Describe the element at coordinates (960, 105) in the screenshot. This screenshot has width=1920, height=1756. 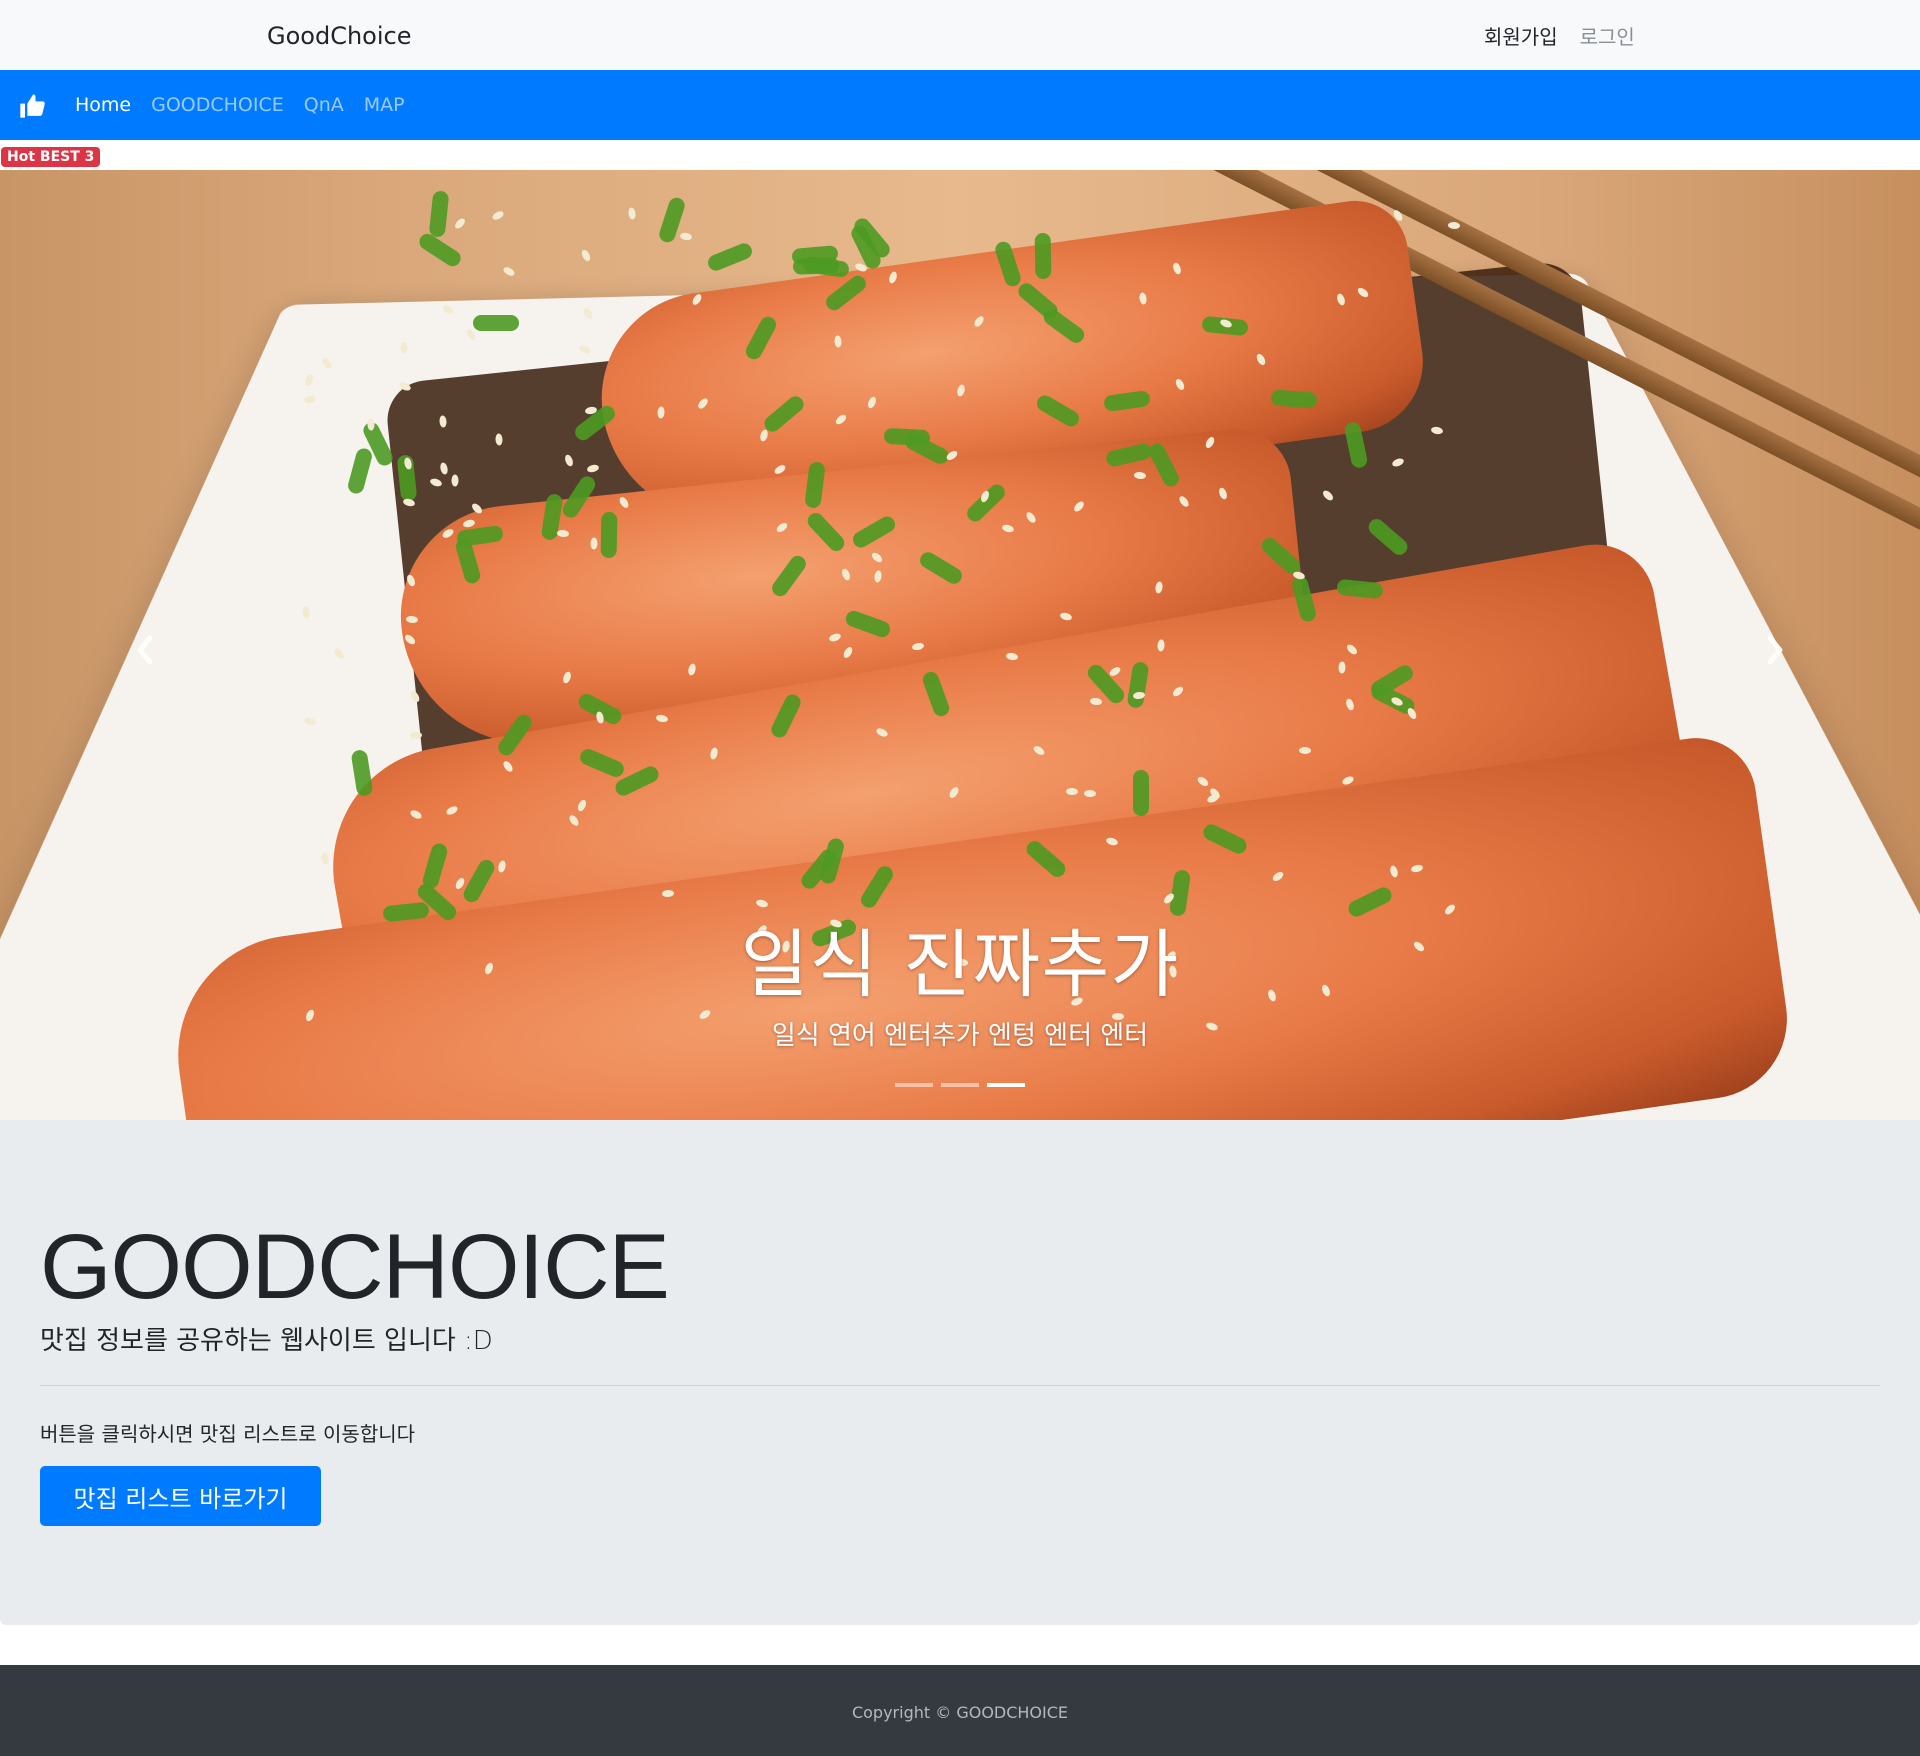
I see `main-navbar: Home GOODCHOICE QnA MAP` at that location.